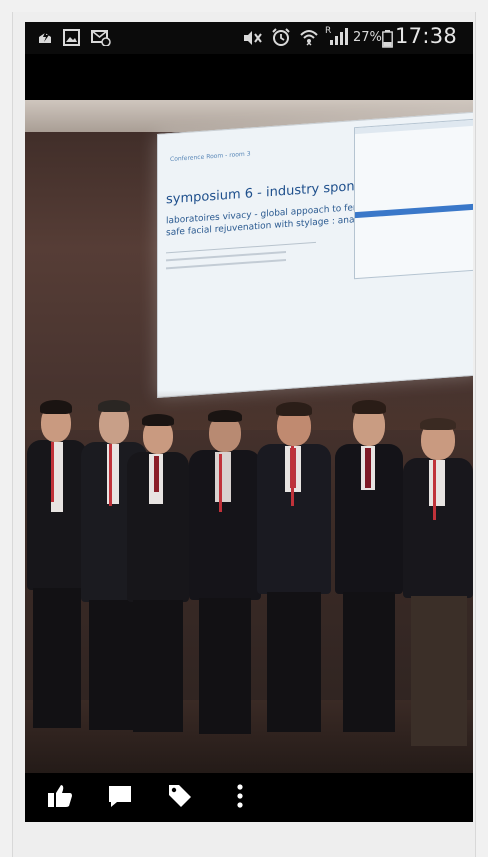 The image size is (488, 857). What do you see at coordinates (101, 38) in the screenshot?
I see `email-alert-icon` at bounding box center [101, 38].